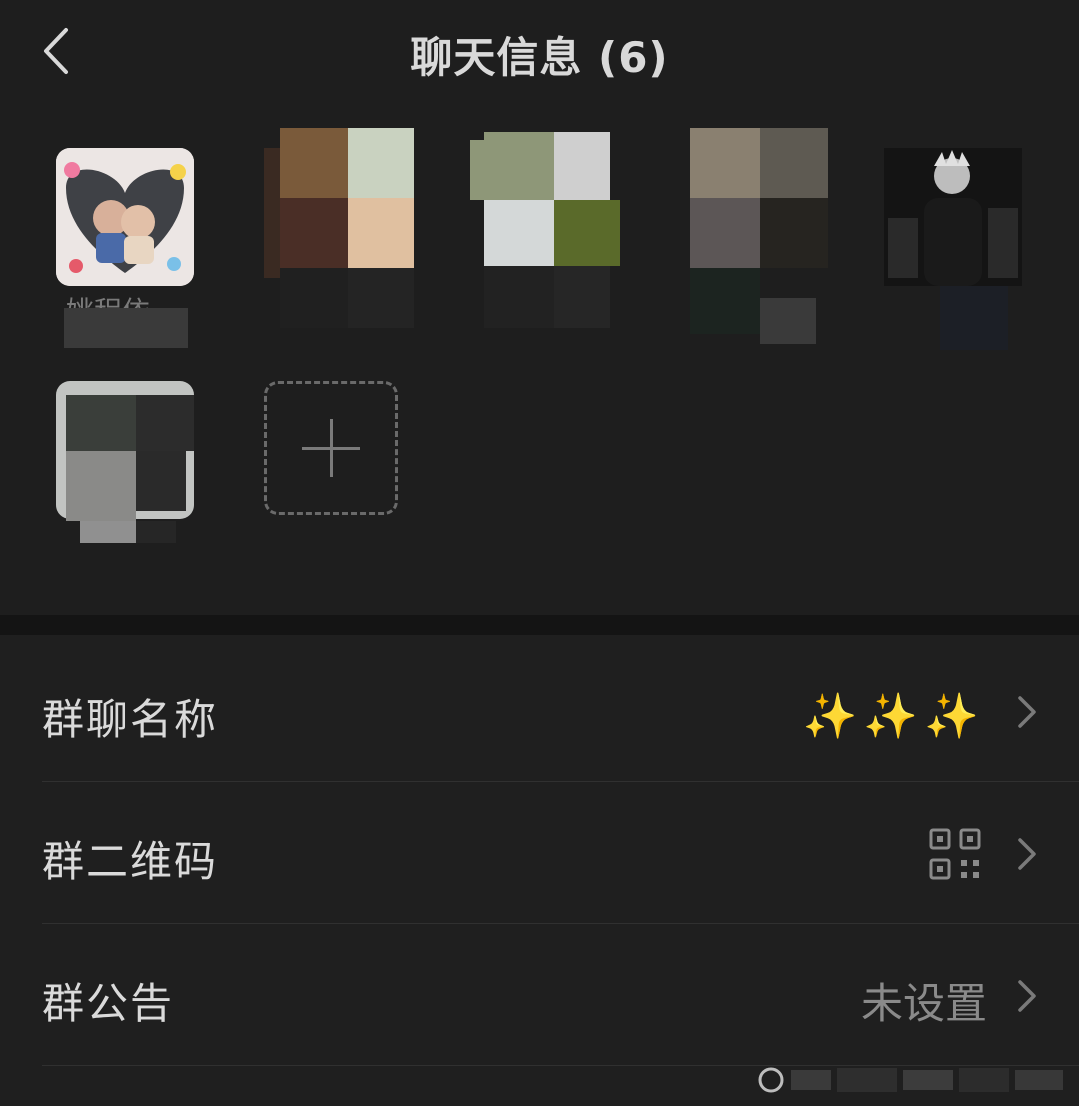  I want to click on group-name-value: ✨✨✨, so click(893, 716).